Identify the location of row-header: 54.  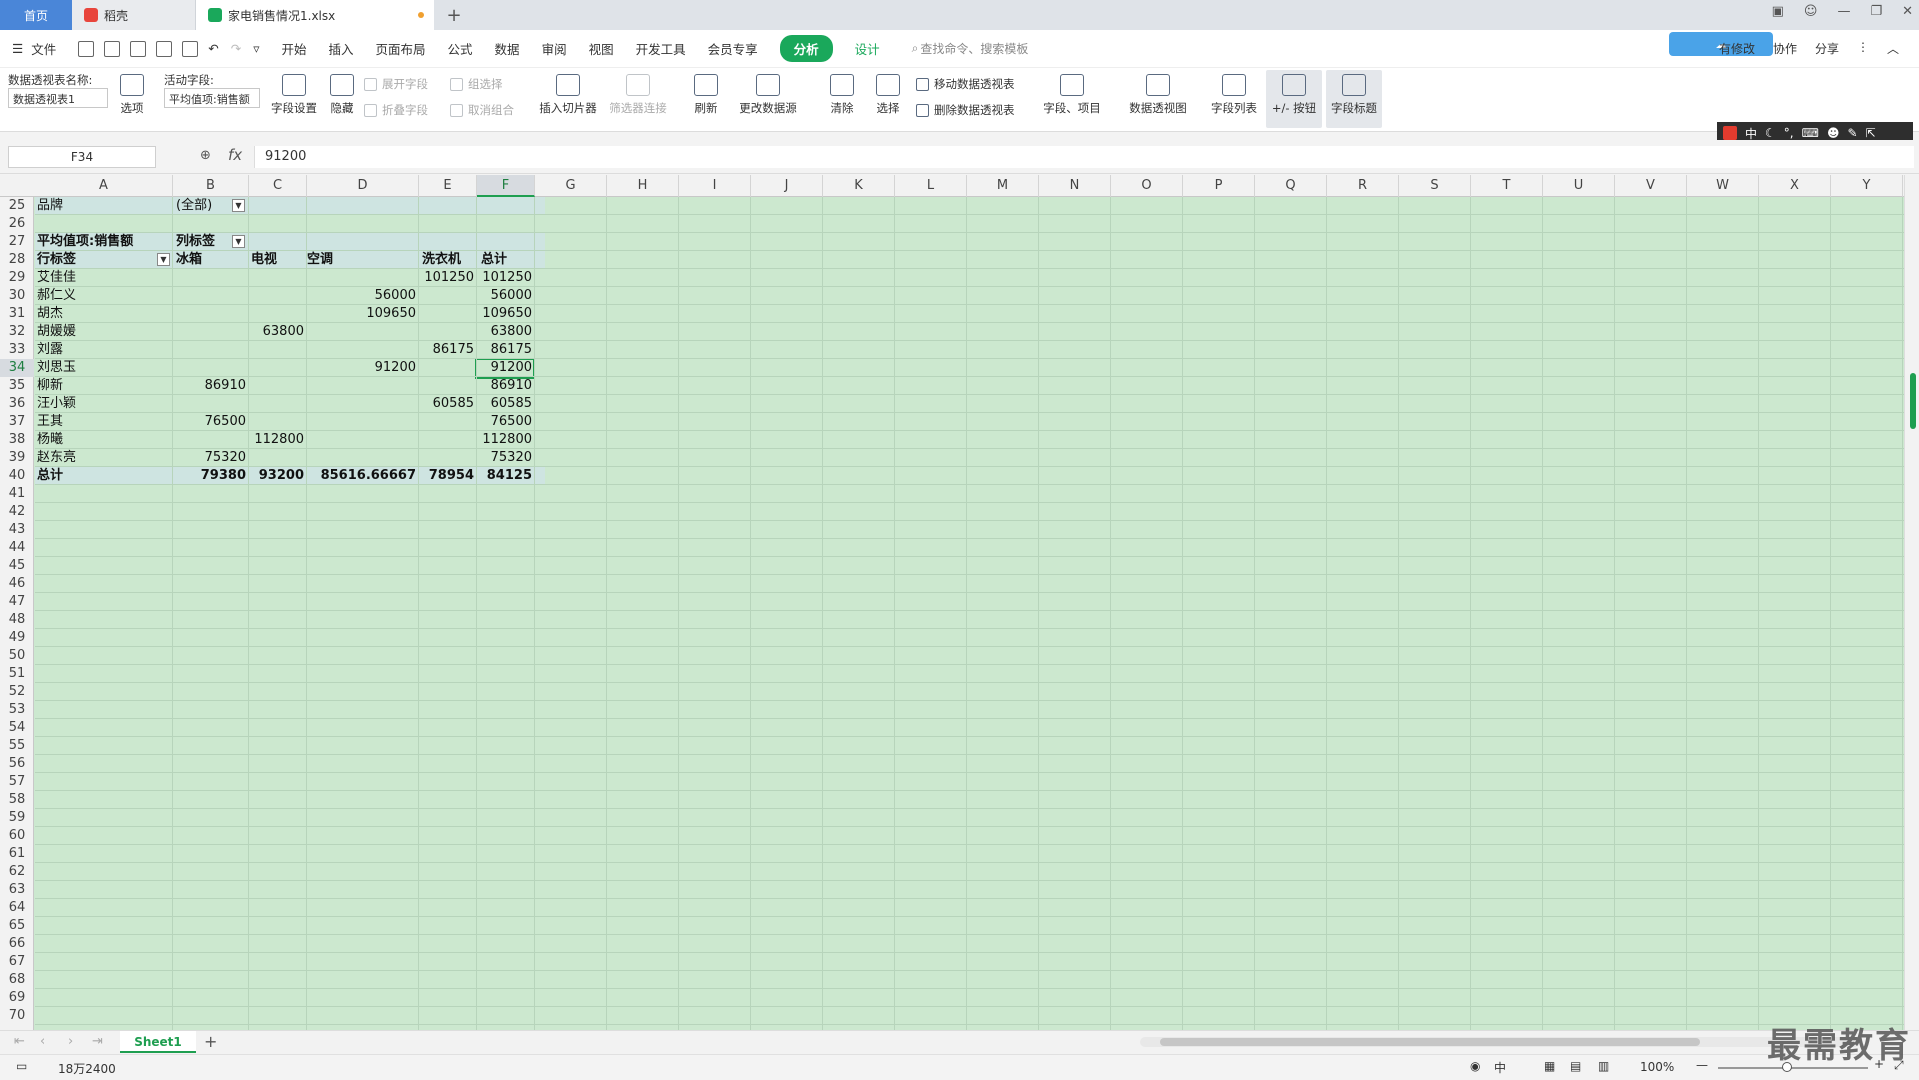
(17, 728).